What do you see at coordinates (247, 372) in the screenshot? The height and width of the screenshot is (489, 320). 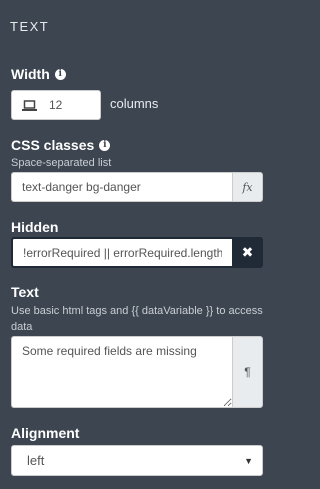 I see `paragraph-button: ¶` at bounding box center [247, 372].